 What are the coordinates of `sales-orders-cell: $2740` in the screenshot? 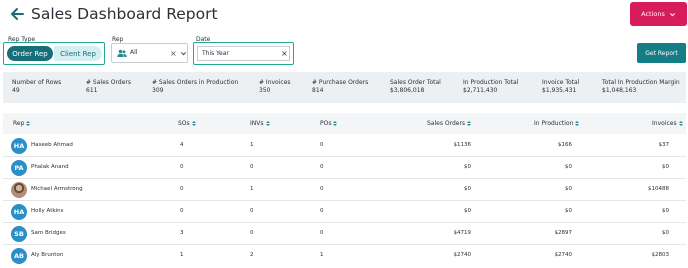 It's located at (462, 255).